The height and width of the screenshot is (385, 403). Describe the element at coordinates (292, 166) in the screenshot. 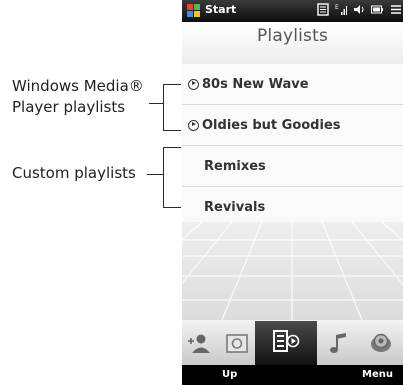

I see `playlist-item: Remixes` at that location.